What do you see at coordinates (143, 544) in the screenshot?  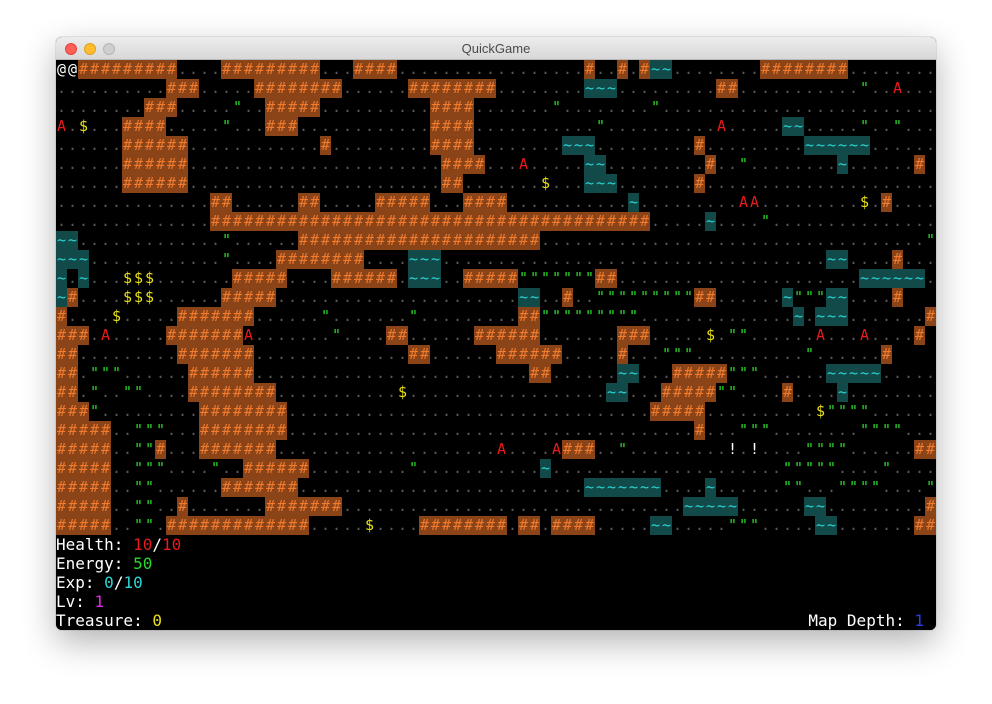 I see `health-current: 10` at bounding box center [143, 544].